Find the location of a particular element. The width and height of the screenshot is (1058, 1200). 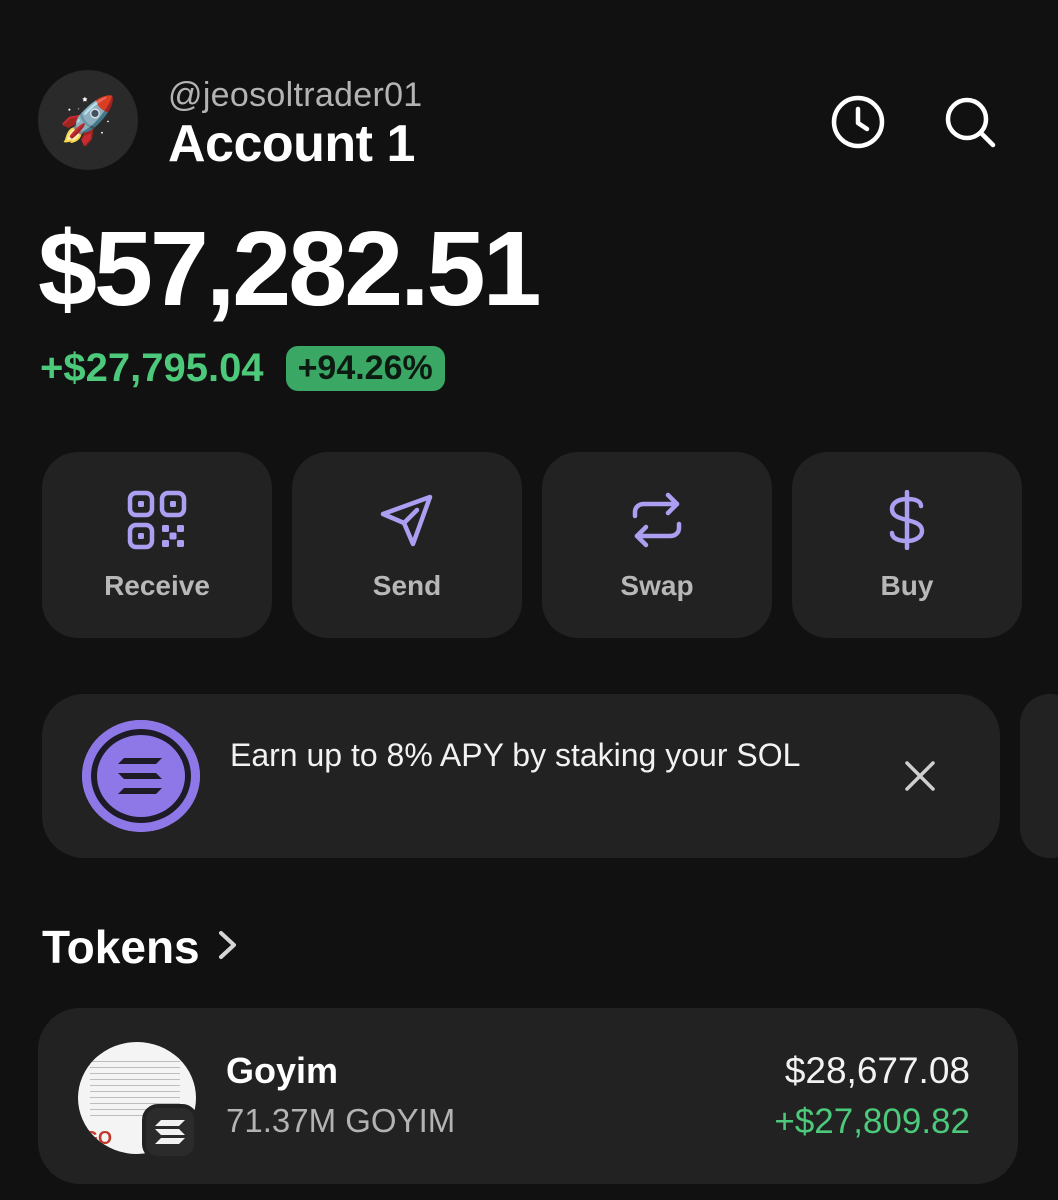

swap-button: Swap is located at coordinates (657, 545).